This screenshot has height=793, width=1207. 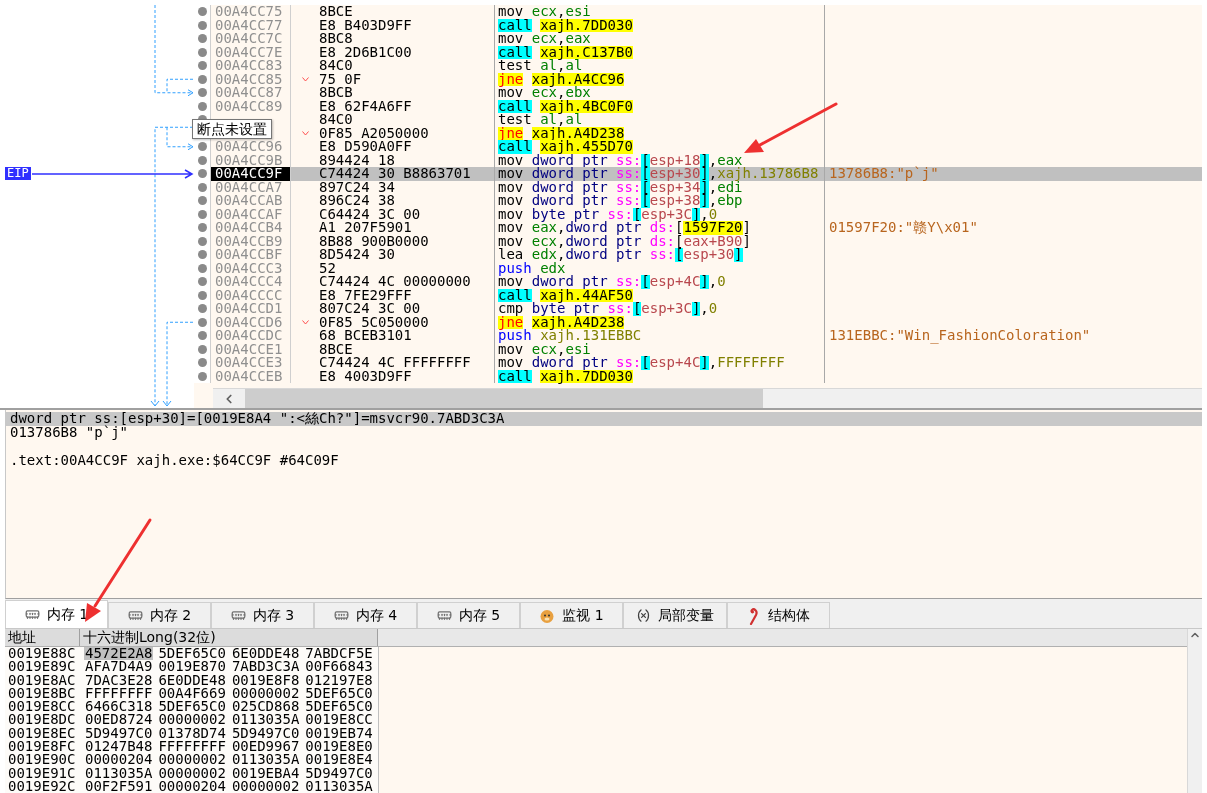 I want to click on column-header: 十六进制Long(32位), so click(x=229, y=637).